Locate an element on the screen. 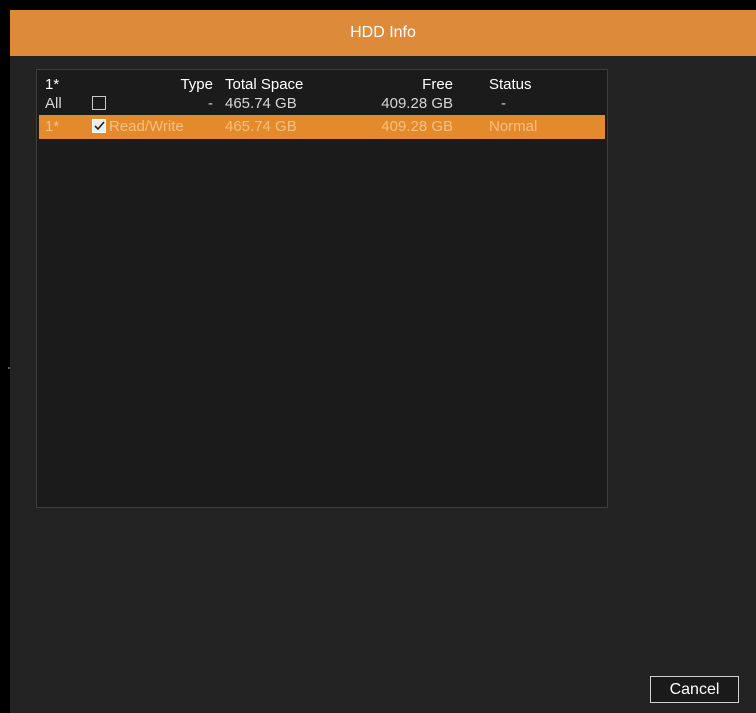  table-row-all: All - 465.74 GB 409.28 GB - is located at coordinates (322, 103).